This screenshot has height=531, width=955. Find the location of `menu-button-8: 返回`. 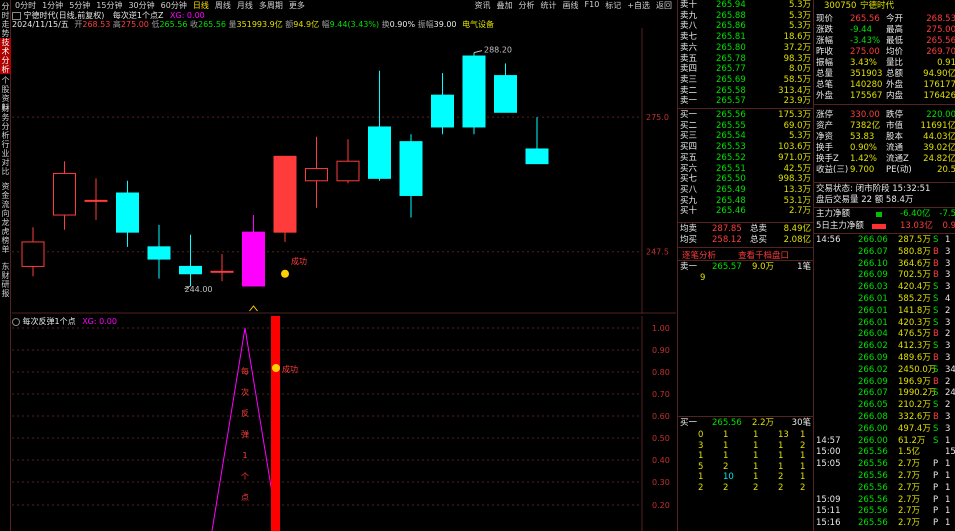

menu-button-8: 返回 is located at coordinates (664, 5).